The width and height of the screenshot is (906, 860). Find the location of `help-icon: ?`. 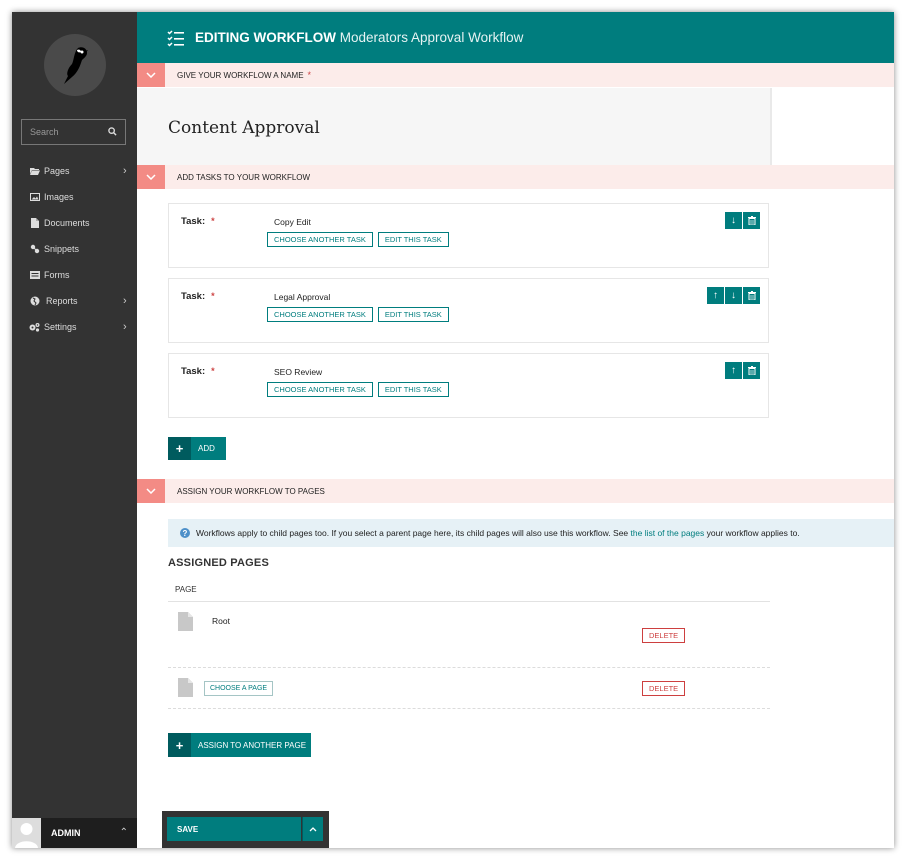

help-icon: ? is located at coordinates (185, 533).